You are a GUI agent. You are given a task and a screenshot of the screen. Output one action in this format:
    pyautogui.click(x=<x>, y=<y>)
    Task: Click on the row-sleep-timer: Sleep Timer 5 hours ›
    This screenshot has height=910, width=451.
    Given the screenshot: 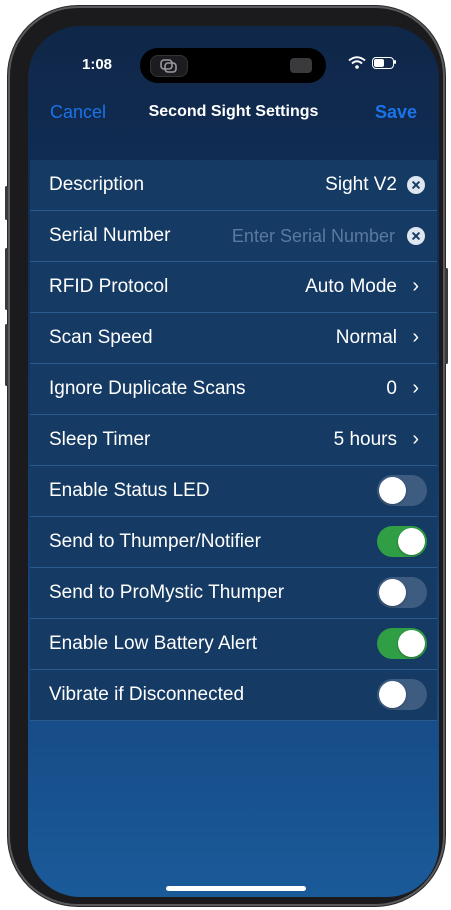 What is the action you would take?
    pyautogui.click(x=233, y=440)
    